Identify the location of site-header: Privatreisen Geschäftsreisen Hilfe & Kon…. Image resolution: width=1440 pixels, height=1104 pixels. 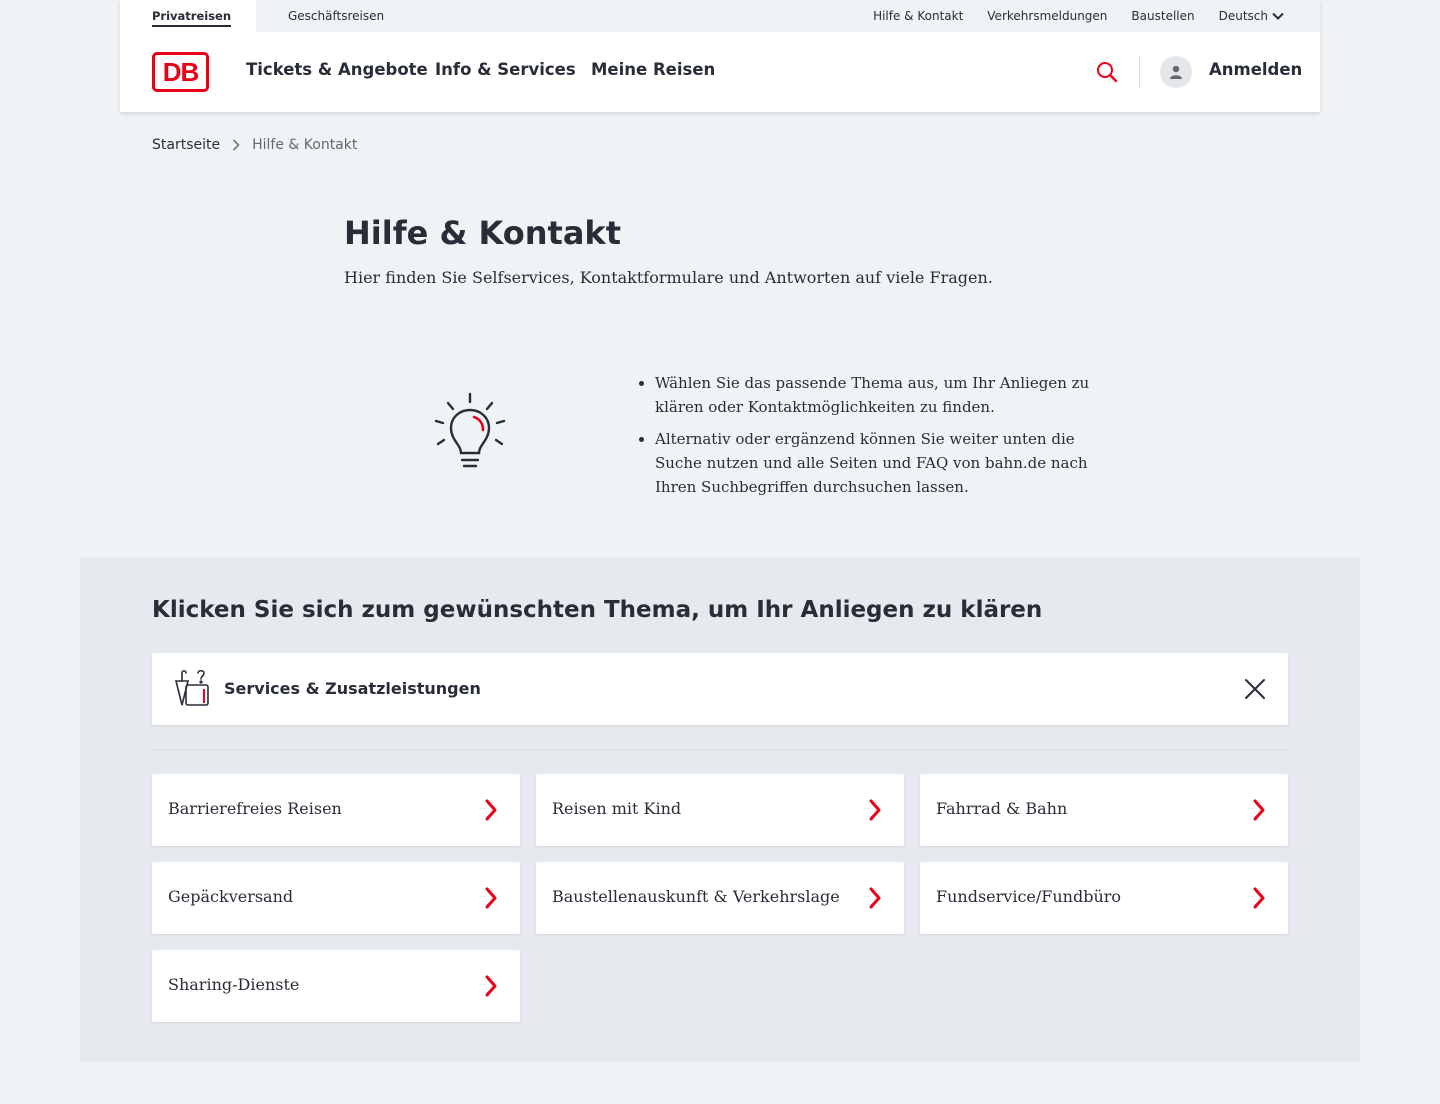
(720, 56).